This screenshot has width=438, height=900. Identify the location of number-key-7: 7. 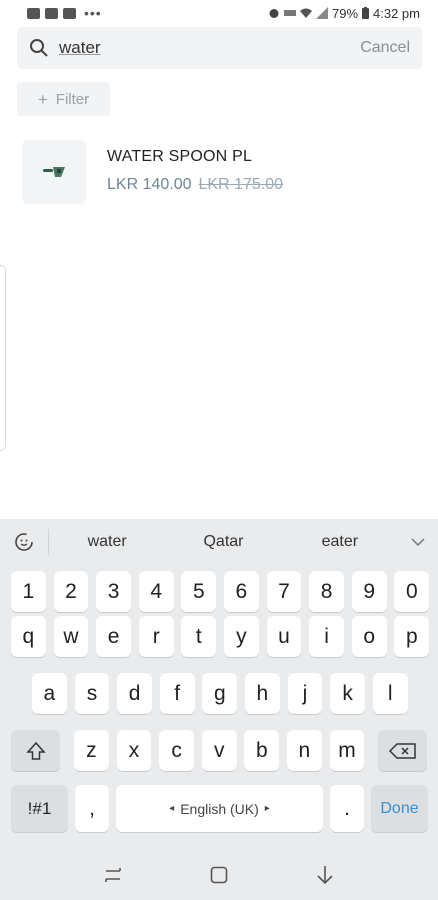
(284, 591).